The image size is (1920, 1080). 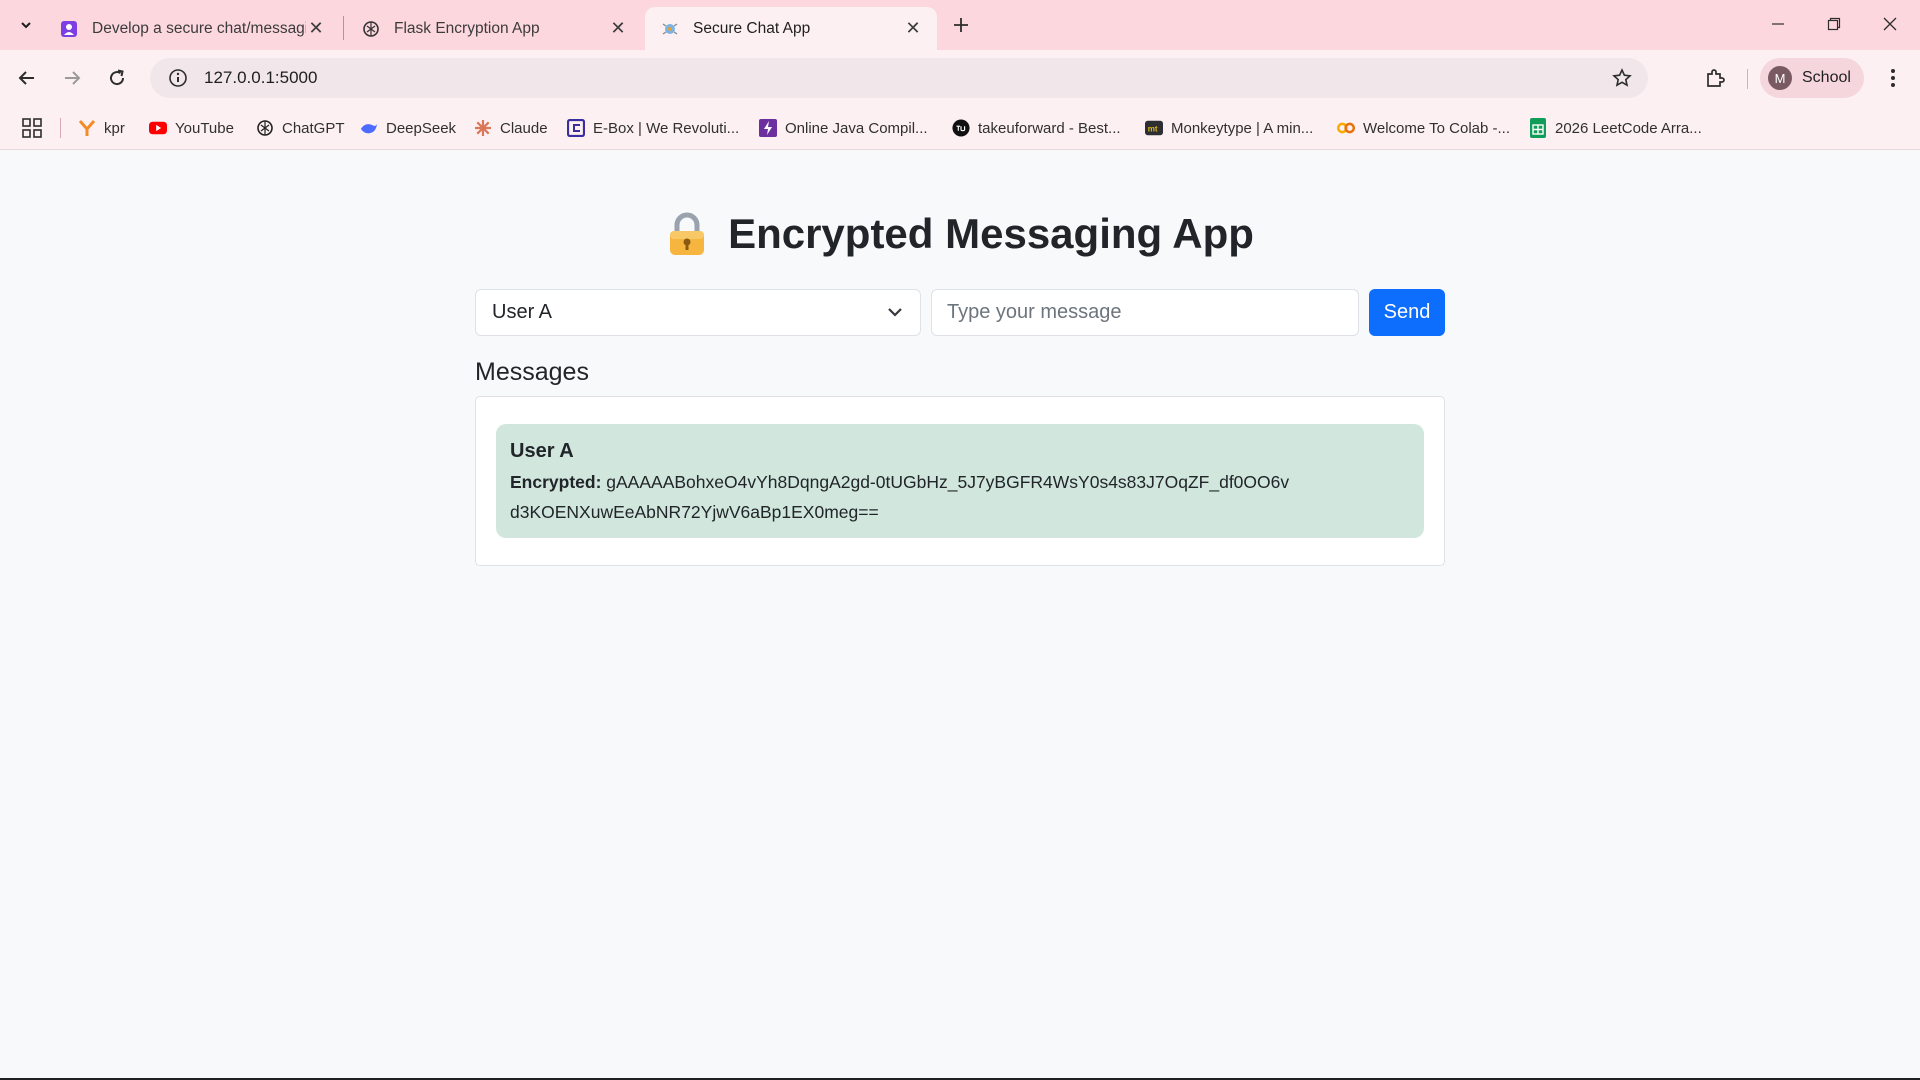 I want to click on bookmark-chatgpt: ChatGPT, so click(x=300, y=128).